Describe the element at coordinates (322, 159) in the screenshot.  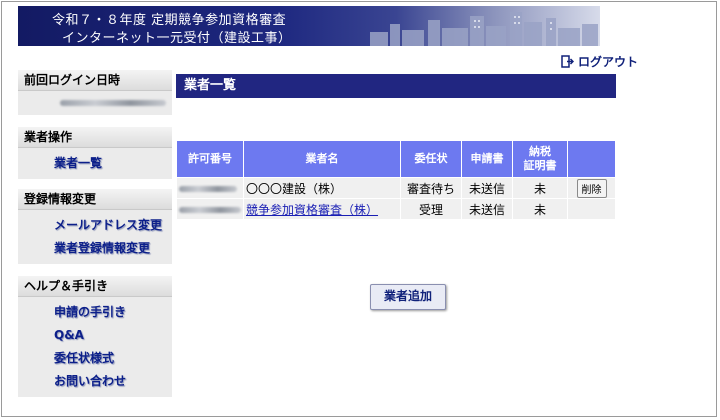
I see `col-company-name: 業者名` at that location.